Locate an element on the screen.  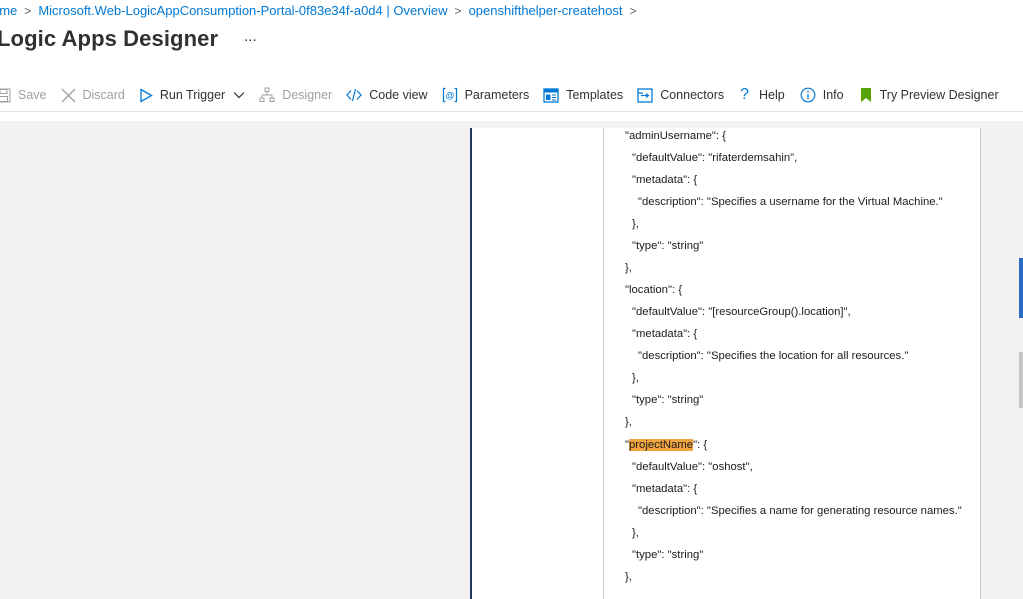
scrollbar-thumb is located at coordinates (1021, 380).